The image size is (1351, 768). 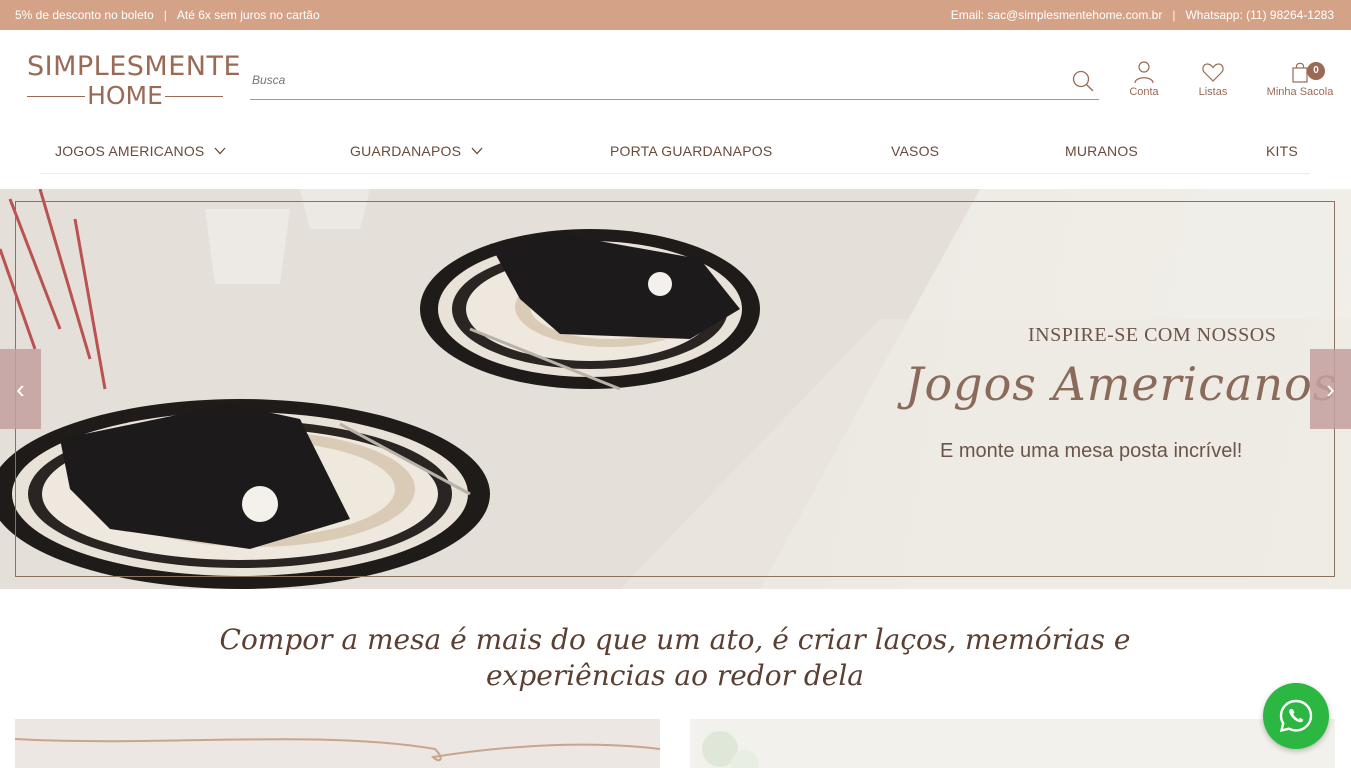 I want to click on nav-item-jogos-americanos: JOGOS AMERICANOS, so click(x=140, y=151).